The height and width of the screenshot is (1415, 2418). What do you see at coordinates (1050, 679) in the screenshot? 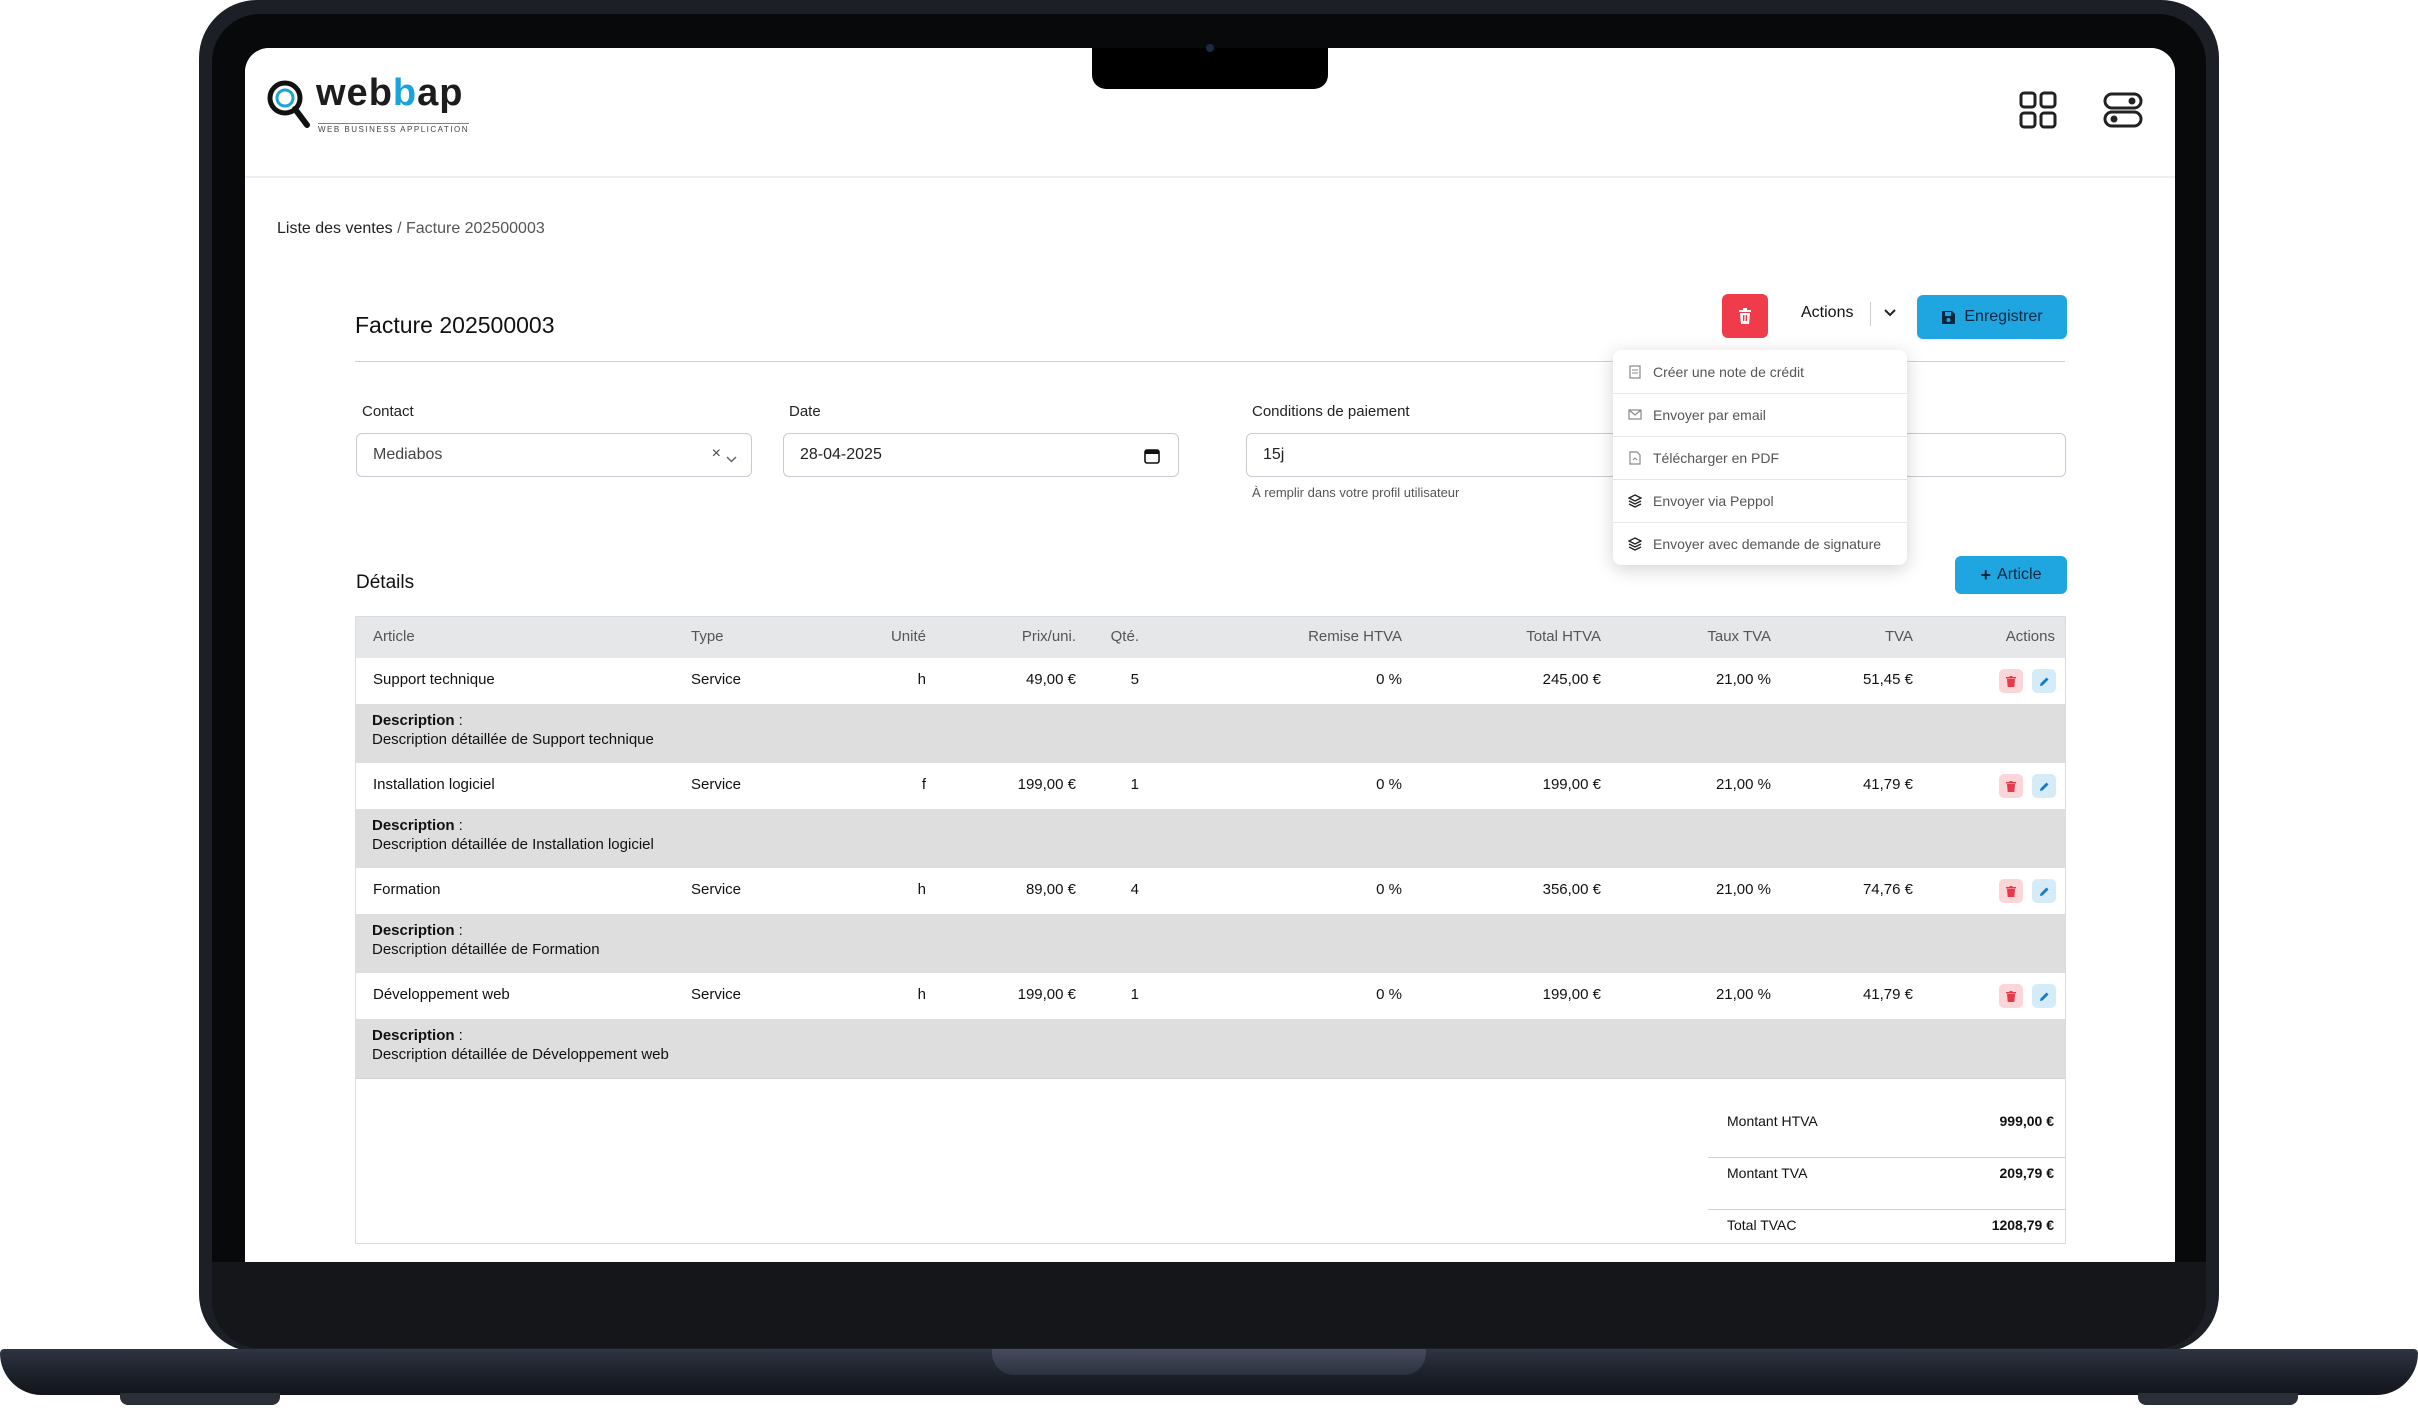
I see `cell-price: 49,00 €` at bounding box center [1050, 679].